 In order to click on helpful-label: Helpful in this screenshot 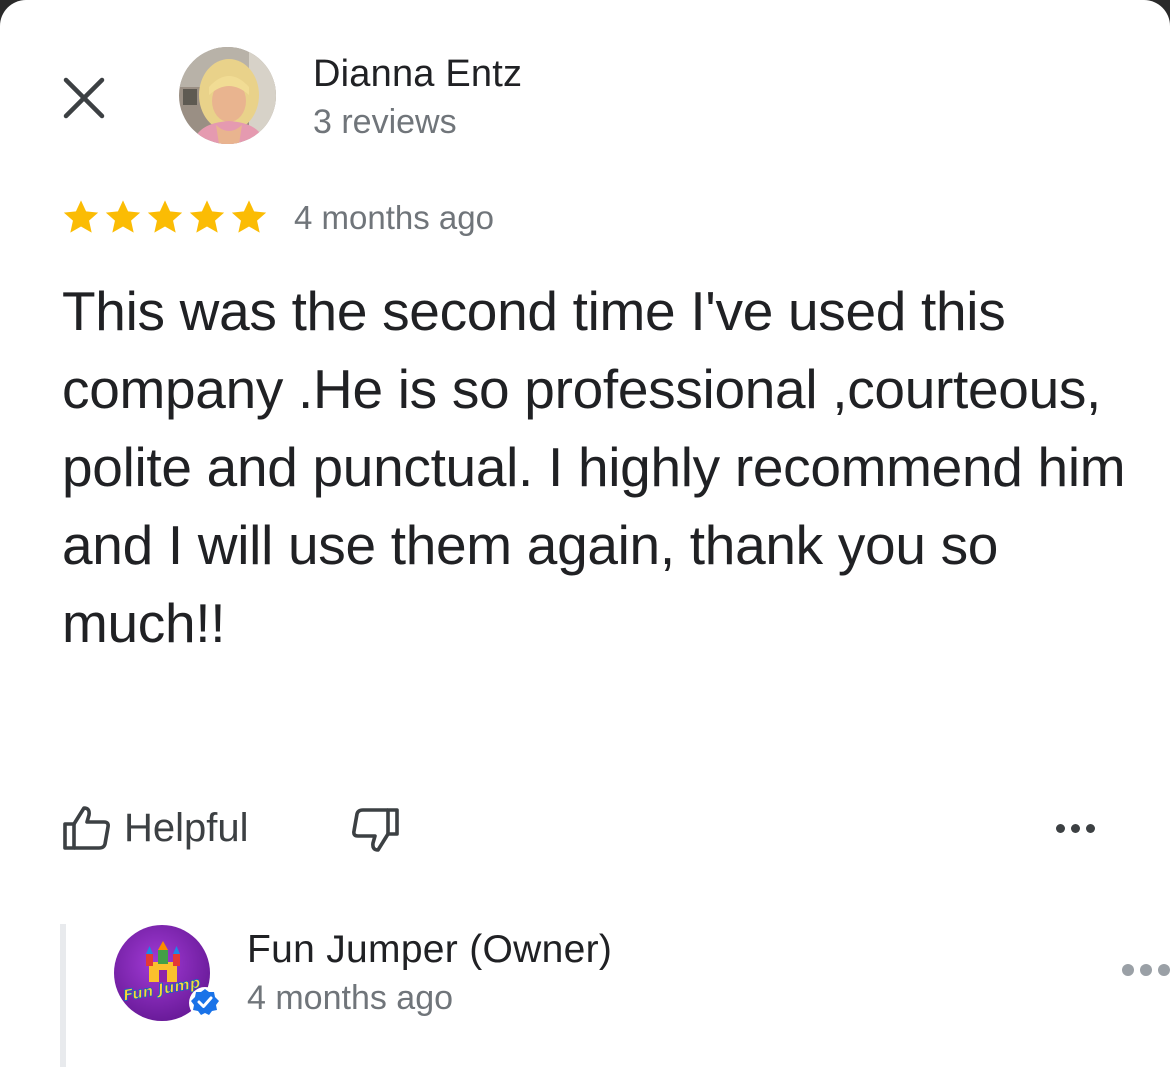, I will do `click(186, 827)`.